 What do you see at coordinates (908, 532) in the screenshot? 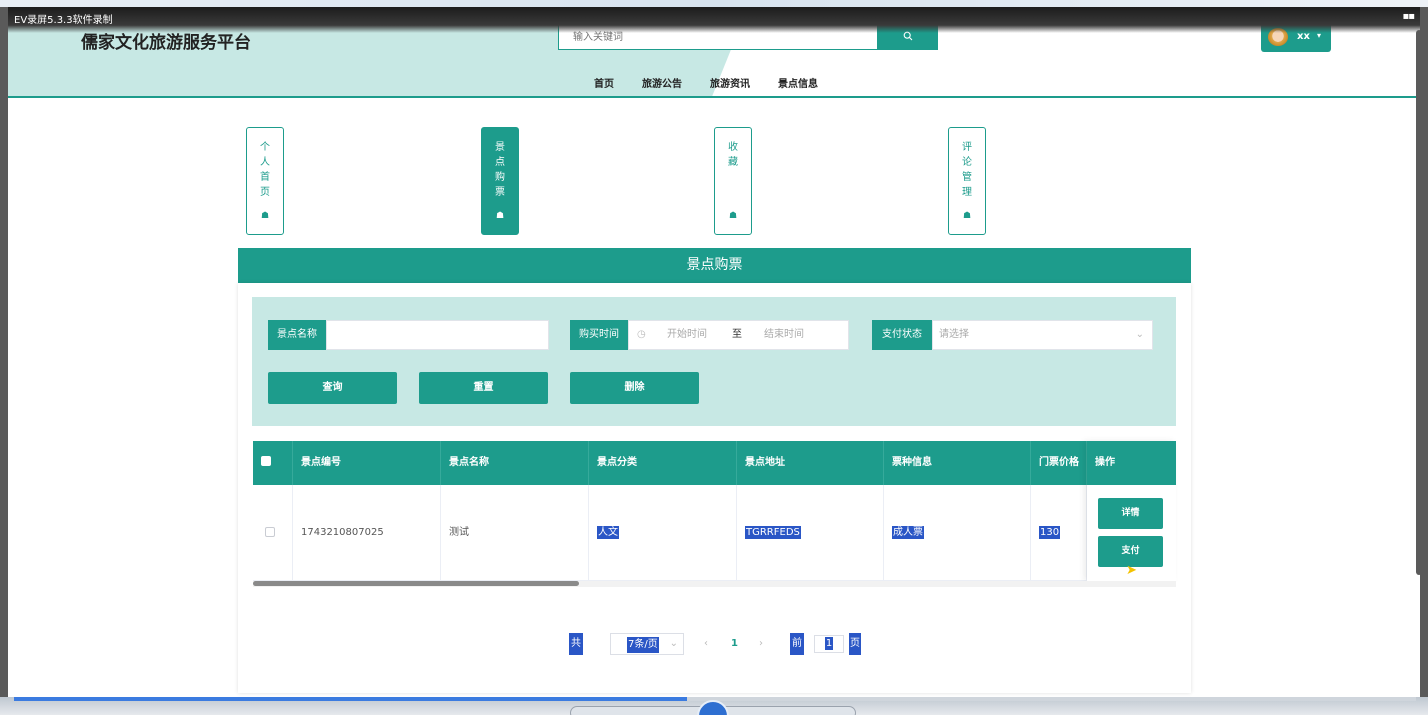
I see `cell-ticket-text: 成人票` at bounding box center [908, 532].